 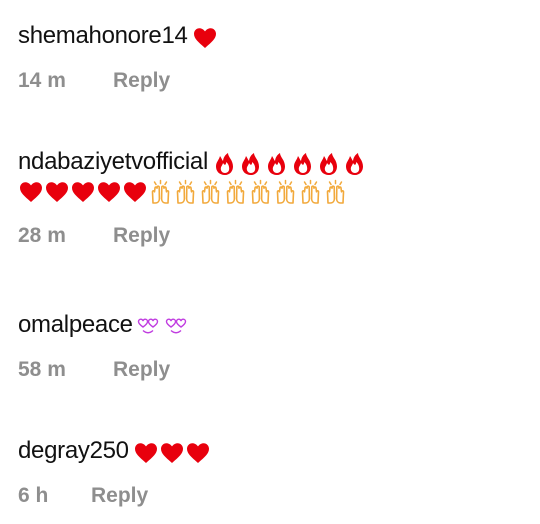 I want to click on comment-timestamp: 58 m, so click(x=42, y=370).